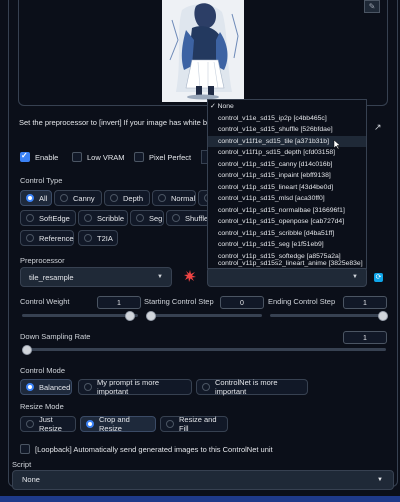  Describe the element at coordinates (135, 387) in the screenshot. I see `control-mode-prompt: My prompt is more important` at that location.